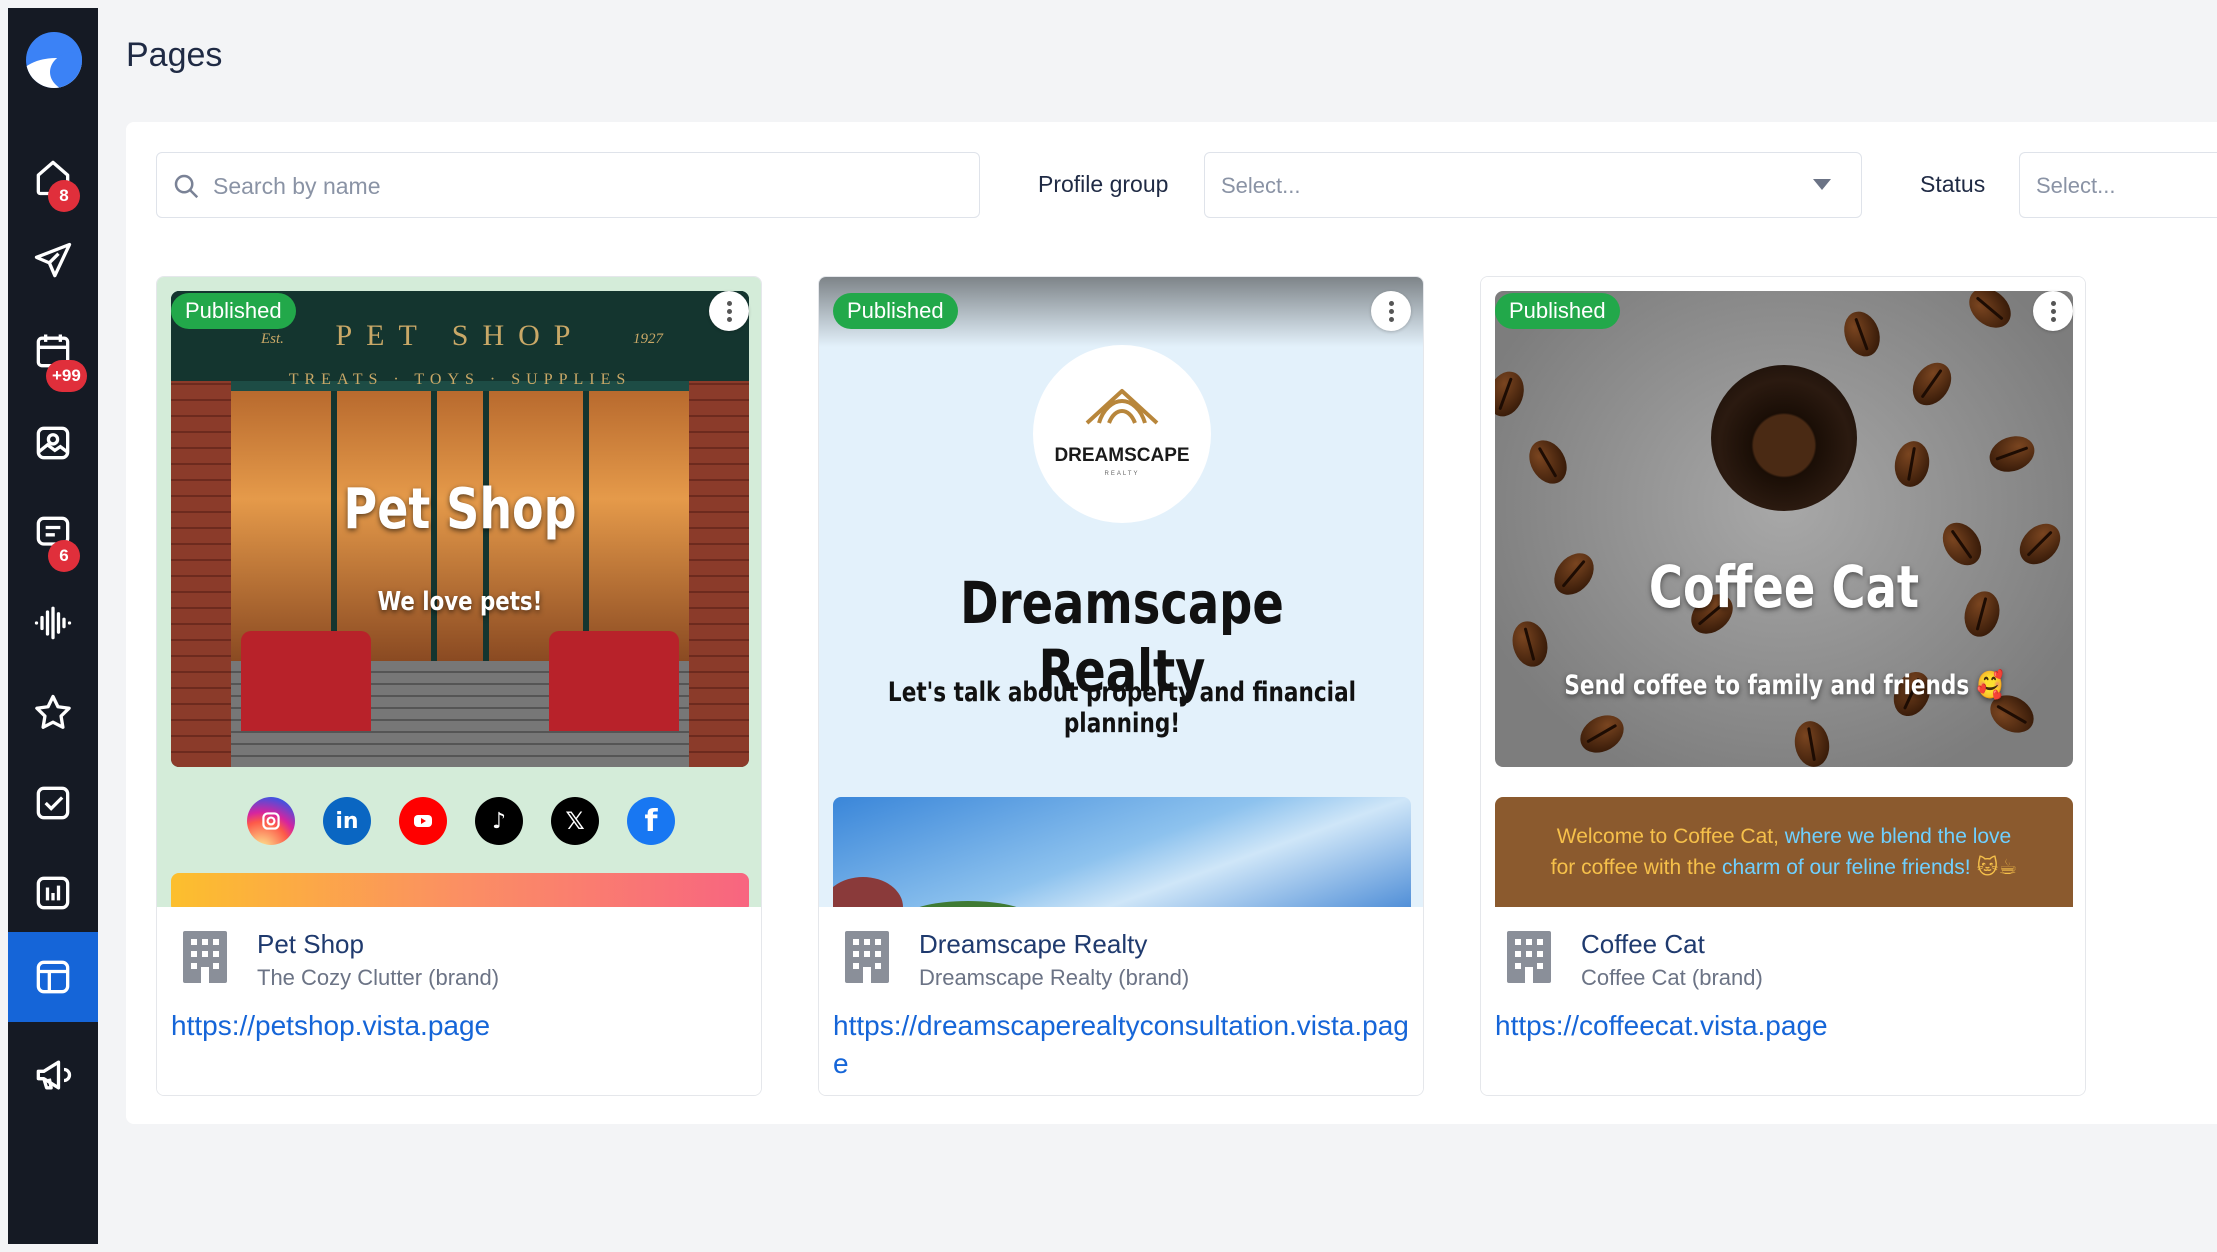 The height and width of the screenshot is (1252, 2217). What do you see at coordinates (461, 821) in the screenshot?
I see `social-links: in ♪ 𝕏 f` at bounding box center [461, 821].